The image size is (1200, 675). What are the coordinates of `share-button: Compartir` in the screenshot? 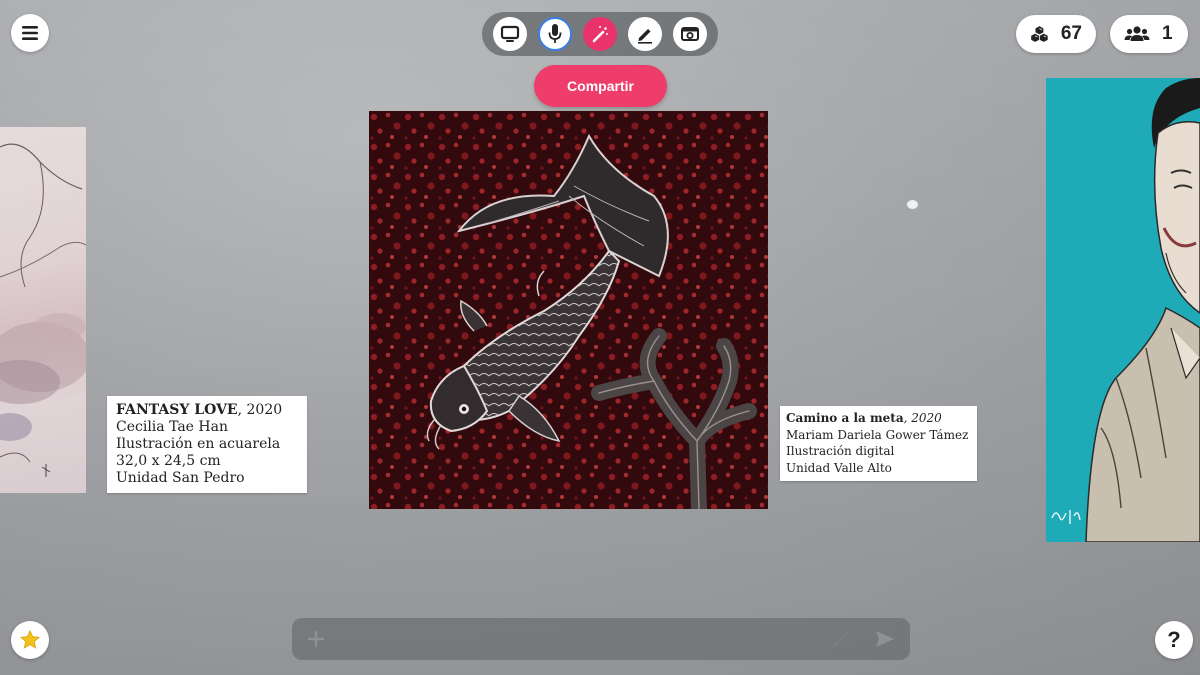 It's located at (600, 86).